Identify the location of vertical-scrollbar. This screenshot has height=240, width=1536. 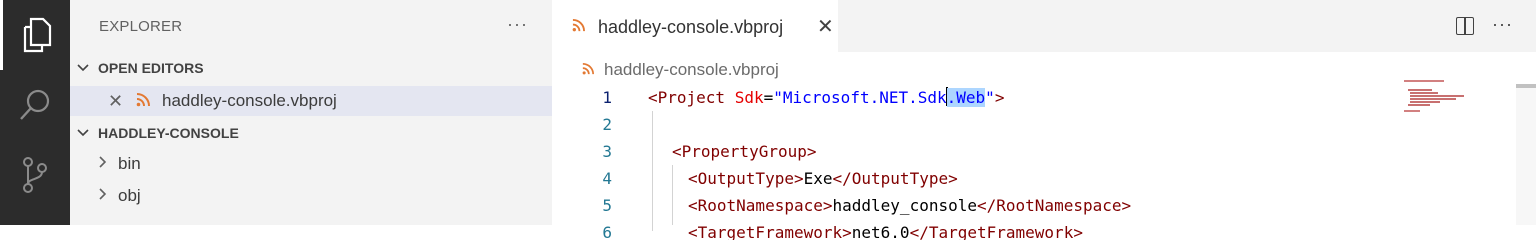
(1526, 154).